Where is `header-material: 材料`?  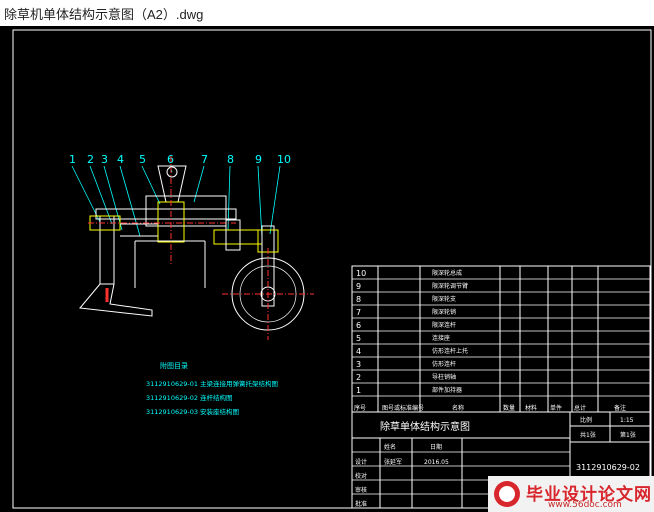
header-material: 材料 is located at coordinates (531, 408).